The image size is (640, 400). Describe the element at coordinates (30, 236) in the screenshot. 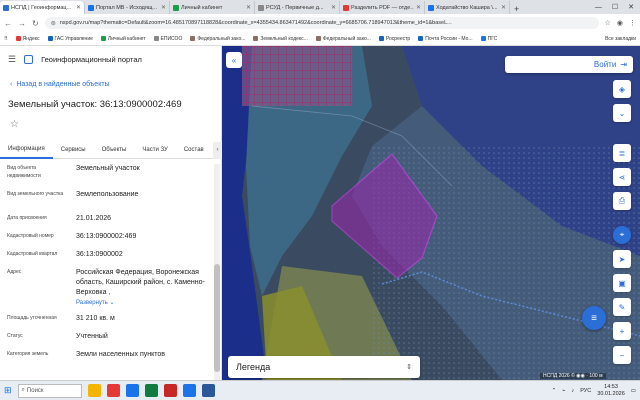

I see `attribute-key: Кадастровый номер` at that location.